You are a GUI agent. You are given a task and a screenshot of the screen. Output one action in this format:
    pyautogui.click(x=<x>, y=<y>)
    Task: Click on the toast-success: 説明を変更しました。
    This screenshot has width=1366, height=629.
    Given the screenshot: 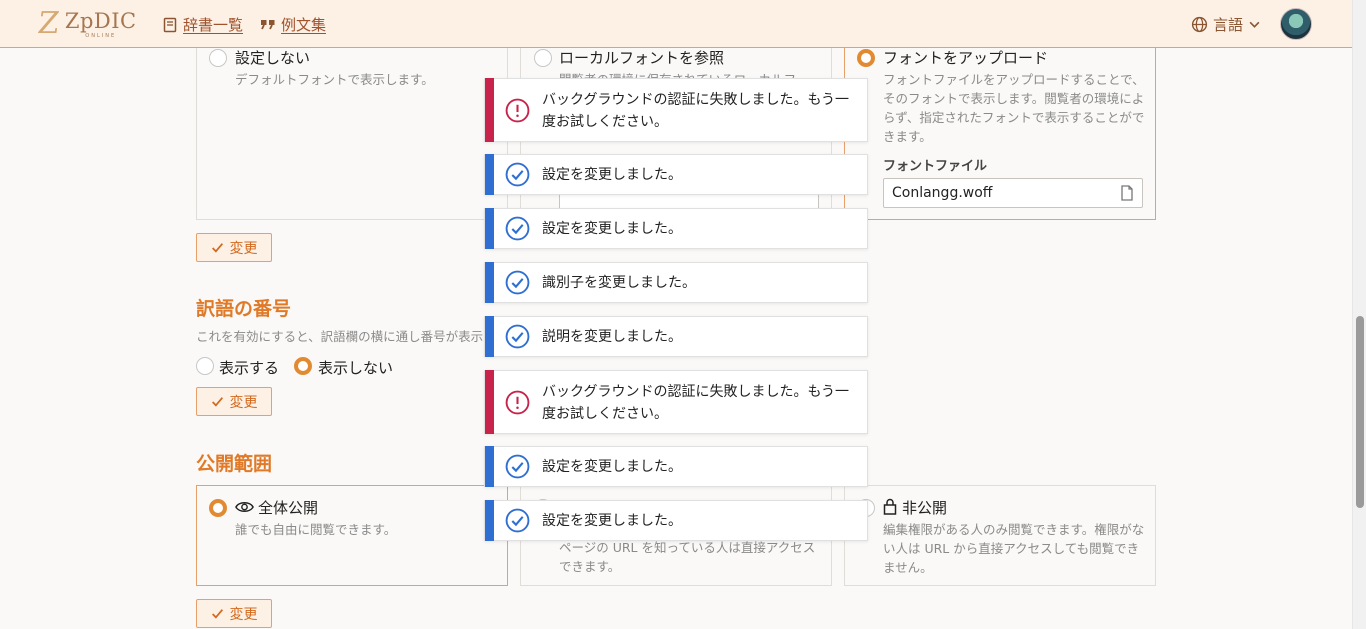 What is the action you would take?
    pyautogui.click(x=676, y=336)
    